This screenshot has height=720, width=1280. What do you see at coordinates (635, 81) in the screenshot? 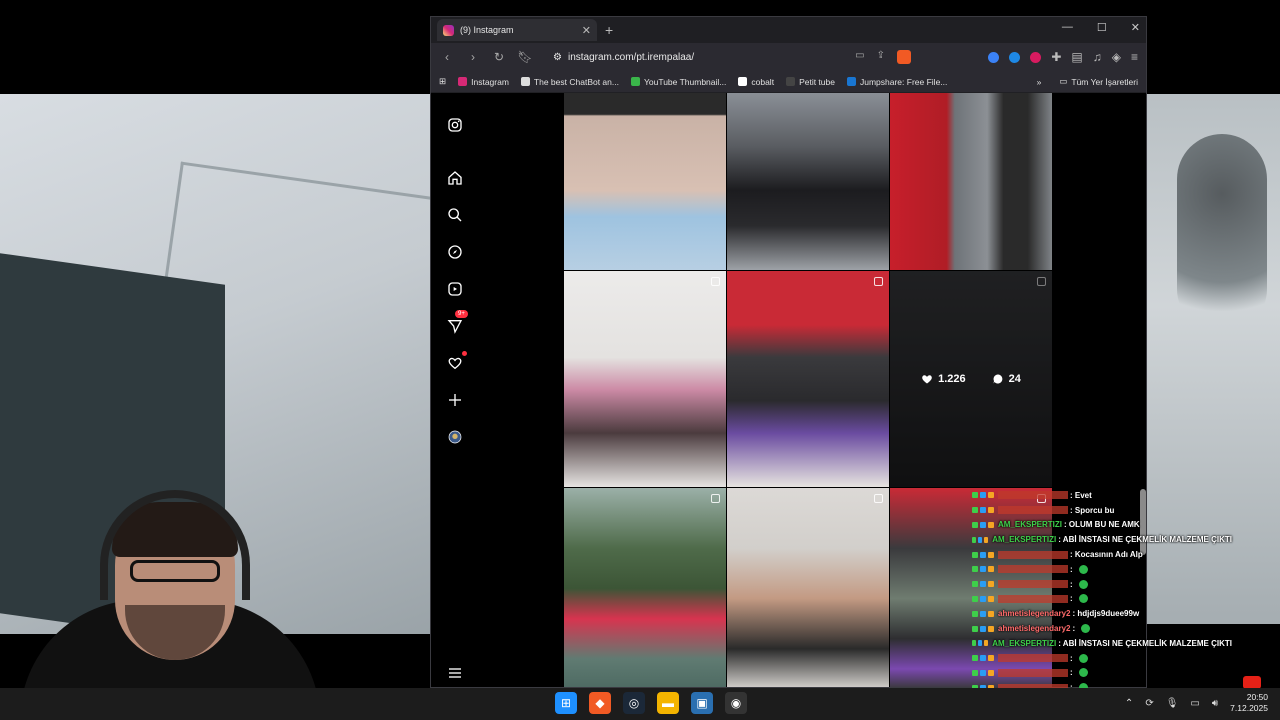
I see `thumbnail-icon` at bounding box center [635, 81].